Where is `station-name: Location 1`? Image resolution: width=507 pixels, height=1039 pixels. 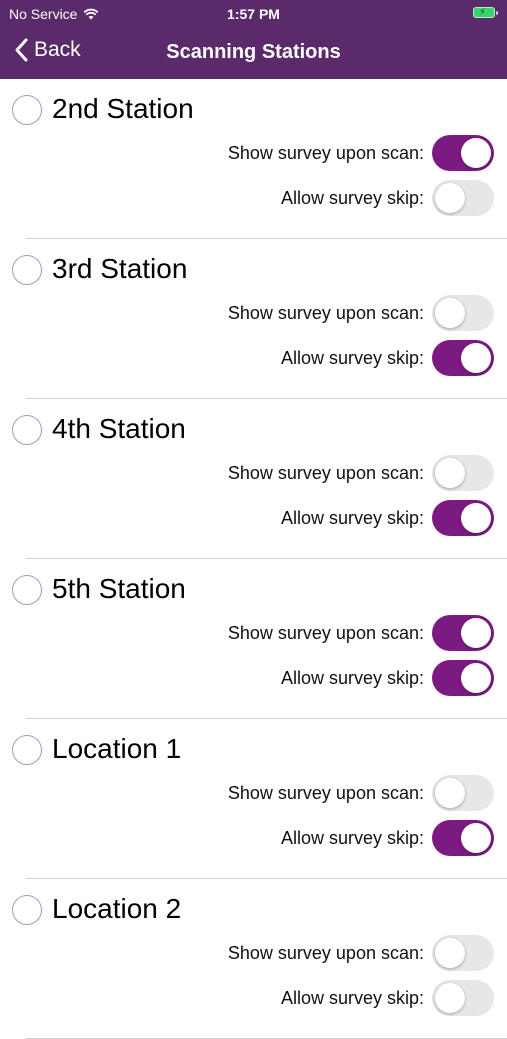
station-name: Location 1 is located at coordinates (117, 748).